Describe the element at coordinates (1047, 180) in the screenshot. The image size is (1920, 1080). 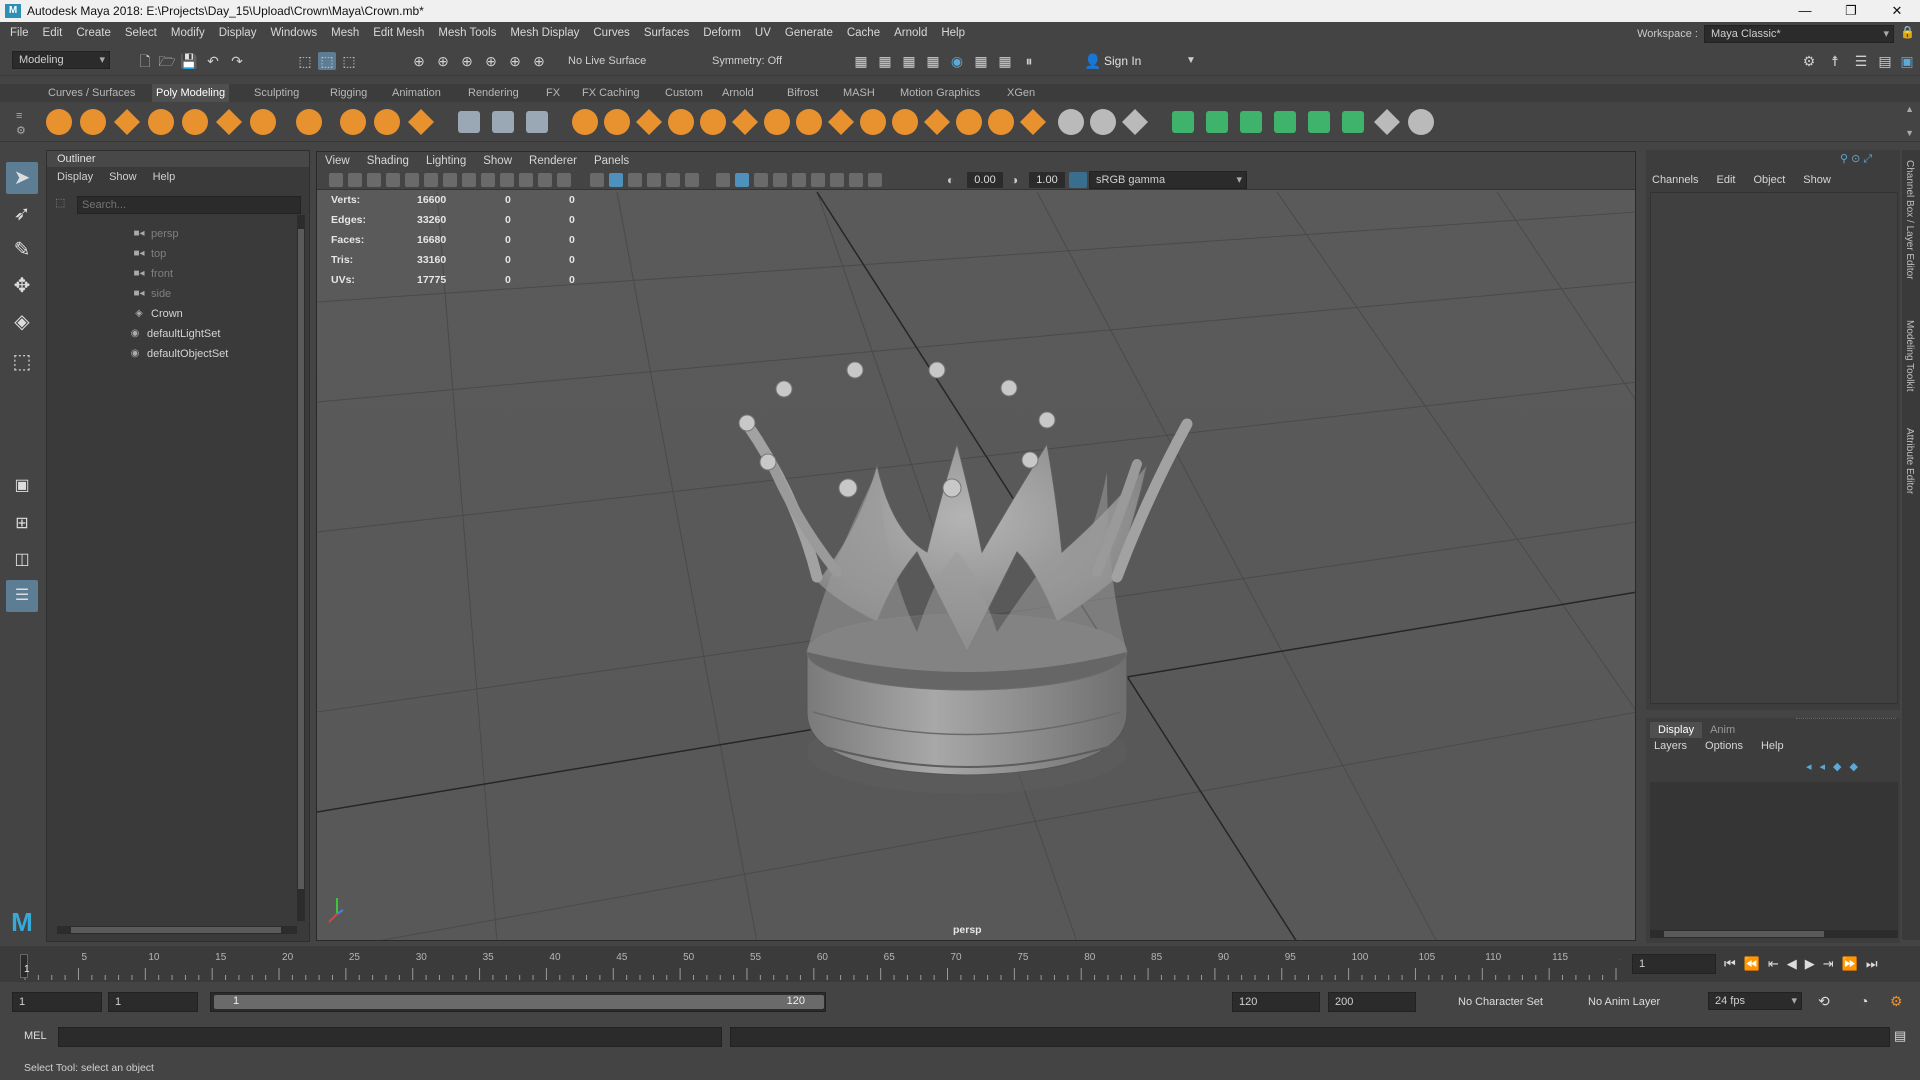
I see `gamma-field: 1.00` at that location.